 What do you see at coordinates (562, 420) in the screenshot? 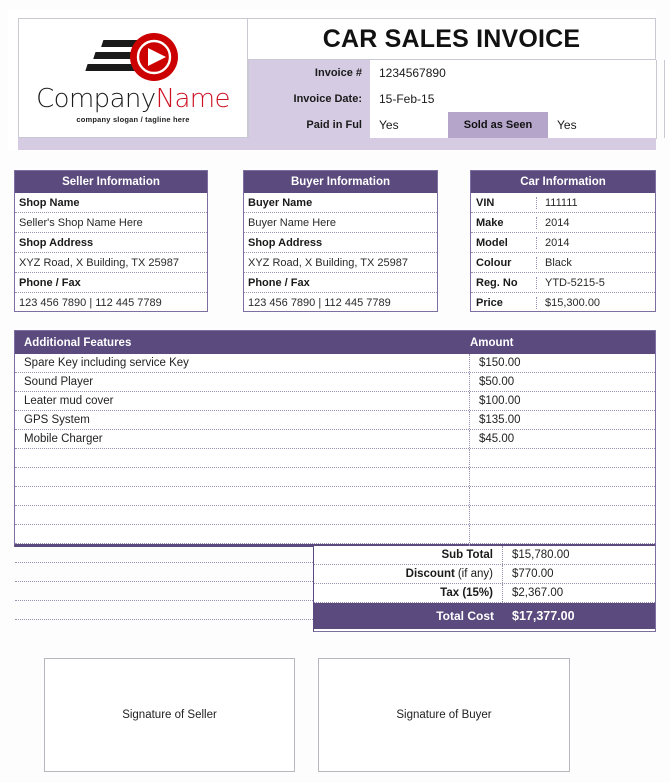
I see `feature-amount: $135.00` at bounding box center [562, 420].